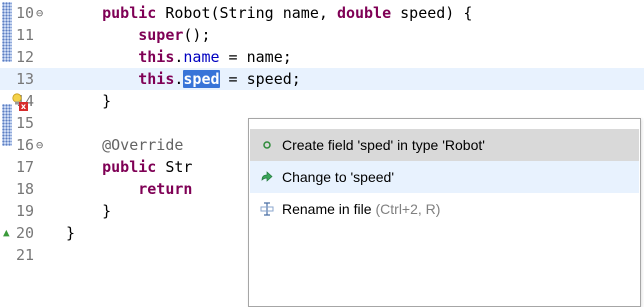  What do you see at coordinates (444, 209) in the screenshot?
I see `proposal-rename-in-file: Rename in file (Ctrl+2, R)` at bounding box center [444, 209].